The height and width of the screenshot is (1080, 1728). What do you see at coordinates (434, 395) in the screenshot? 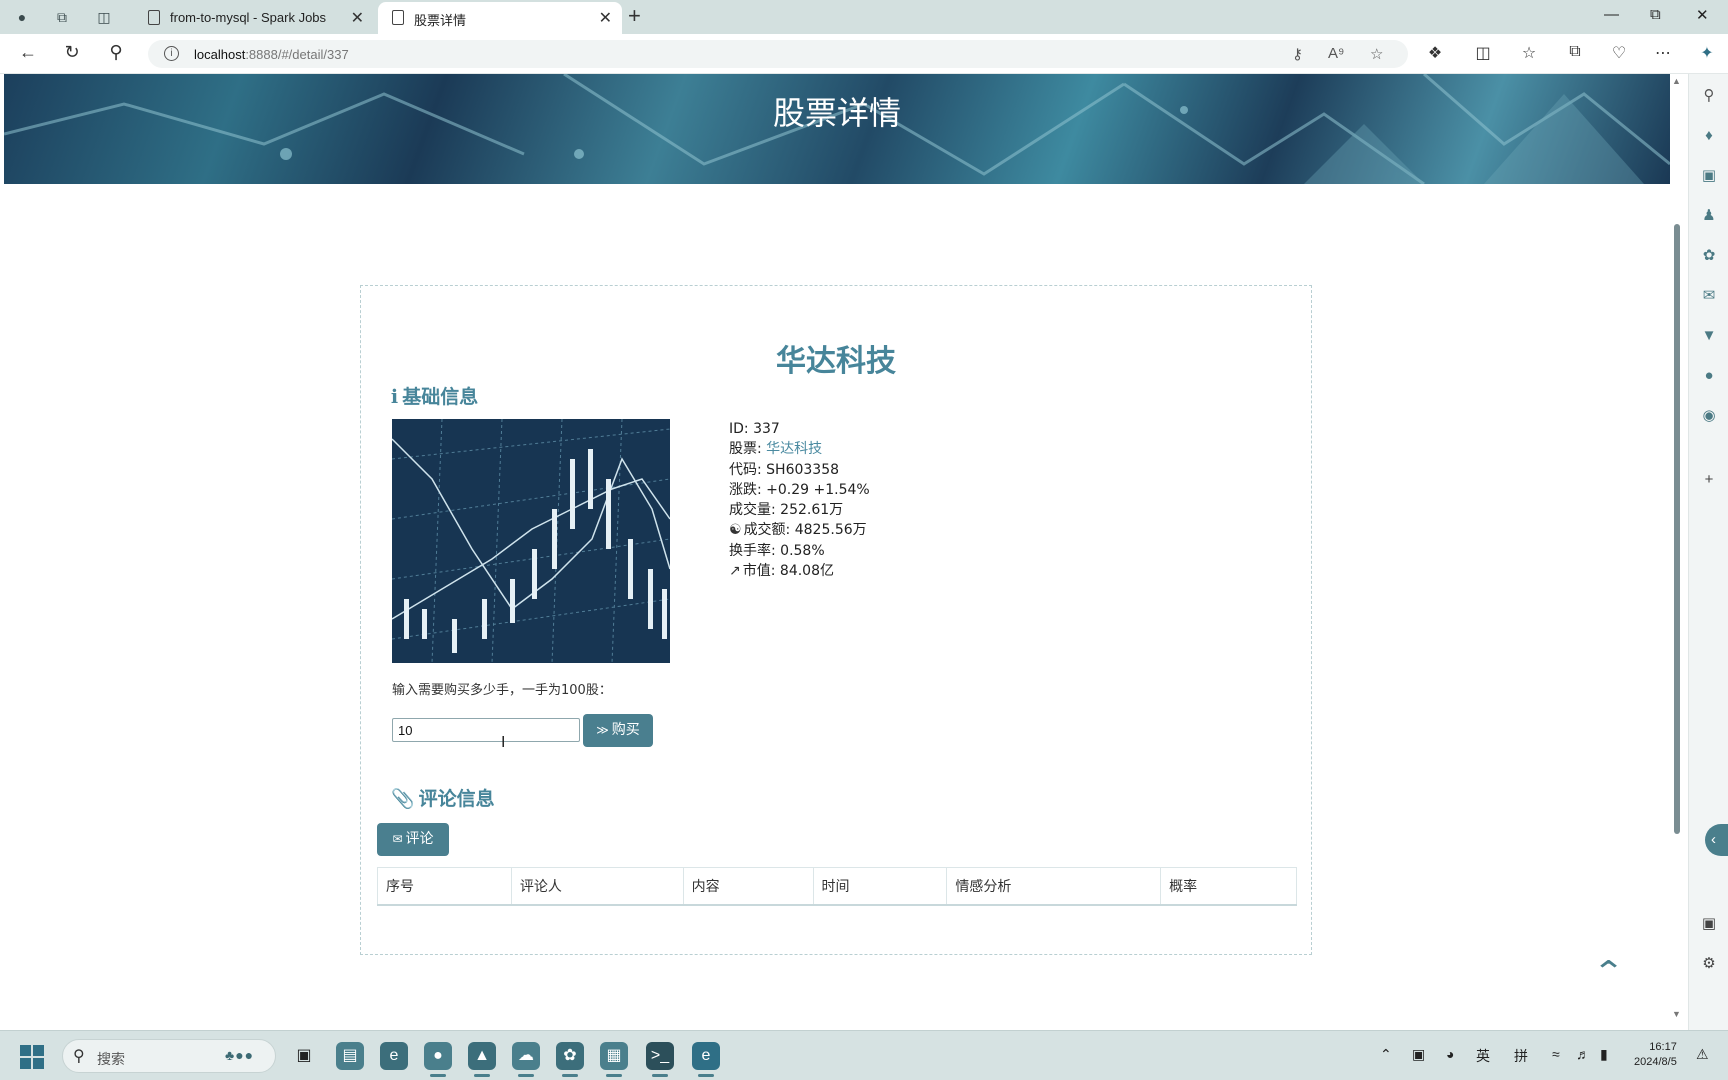
I see `basic-info-heading: ℹ 基础信息` at bounding box center [434, 395].